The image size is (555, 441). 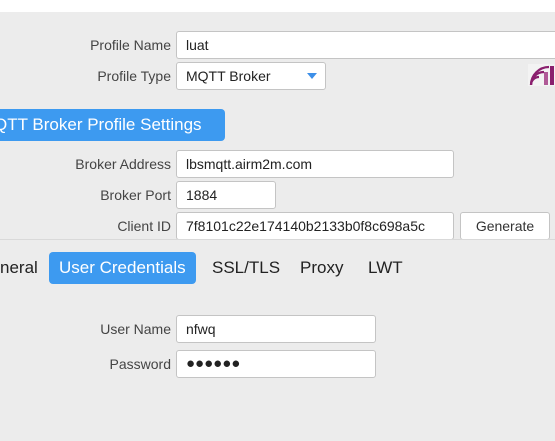 What do you see at coordinates (135, 195) in the screenshot?
I see `broker-port-label: Broker Port` at bounding box center [135, 195].